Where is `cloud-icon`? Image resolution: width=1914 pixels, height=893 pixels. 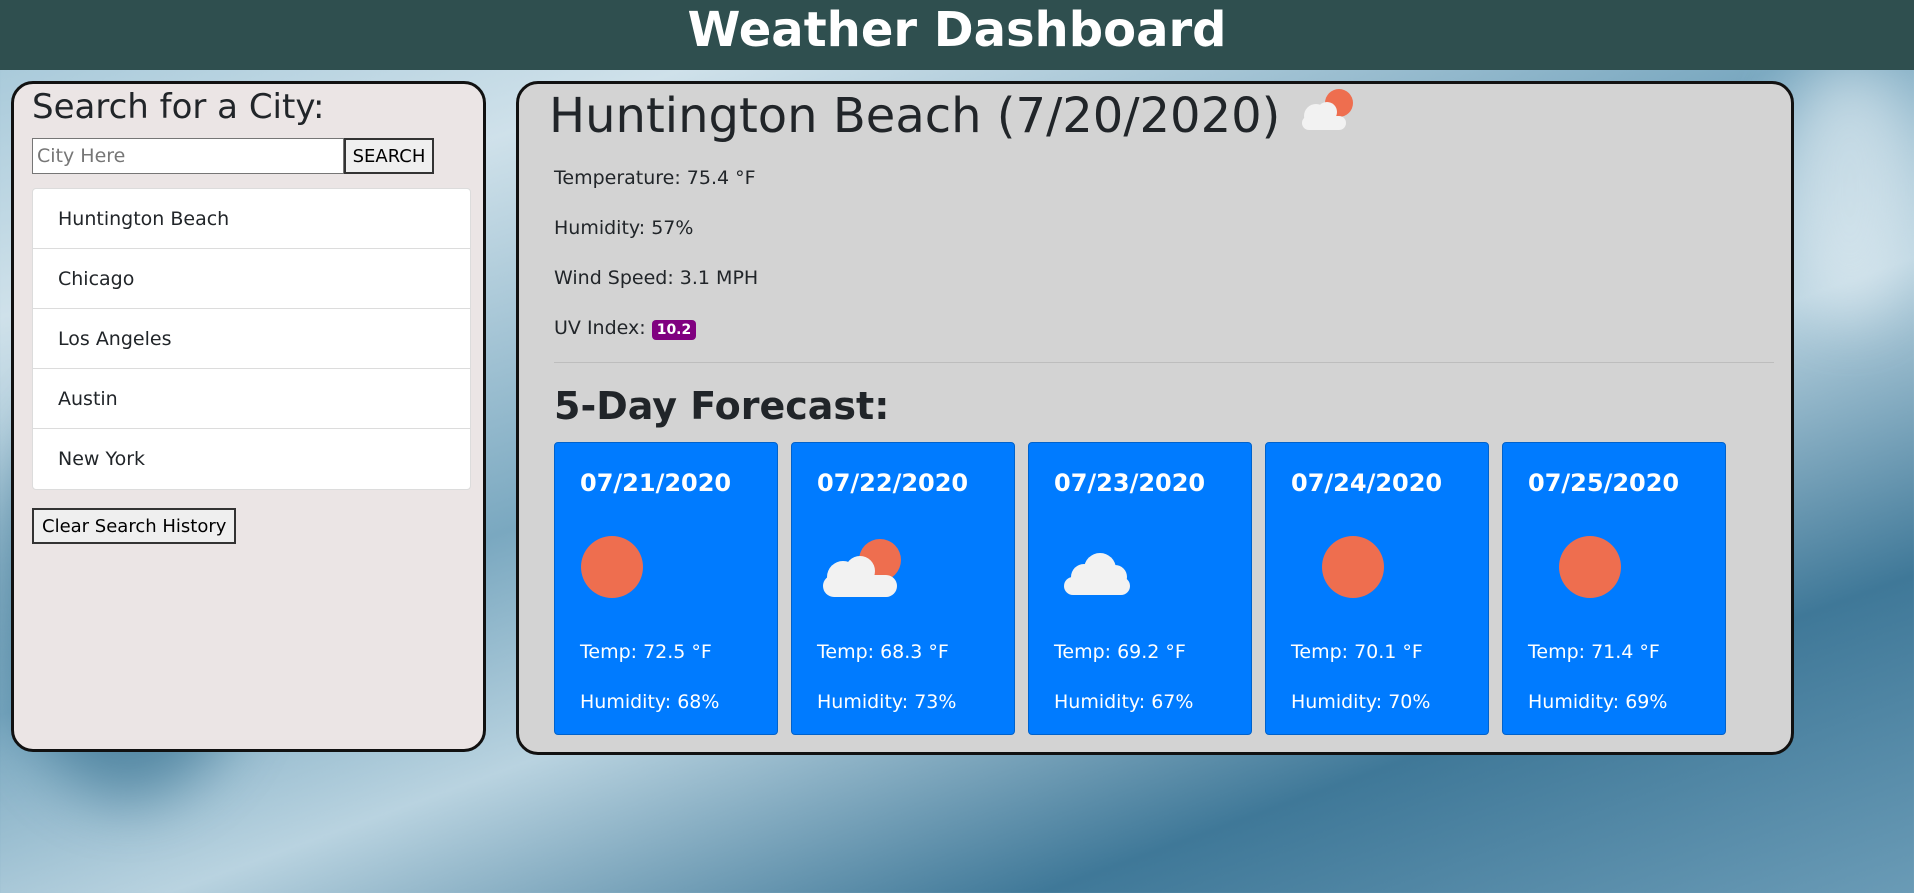 cloud-icon is located at coordinates (1109, 573).